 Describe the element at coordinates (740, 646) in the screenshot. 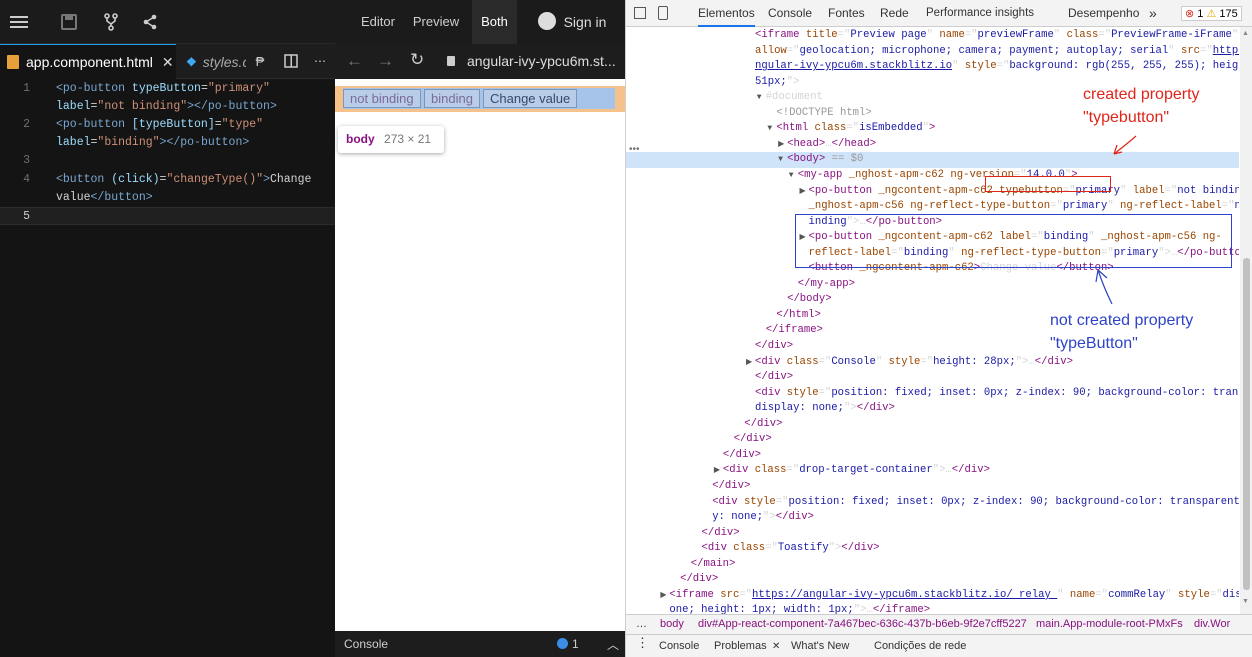

I see `drawer-tab-problemas: Problemas` at that location.